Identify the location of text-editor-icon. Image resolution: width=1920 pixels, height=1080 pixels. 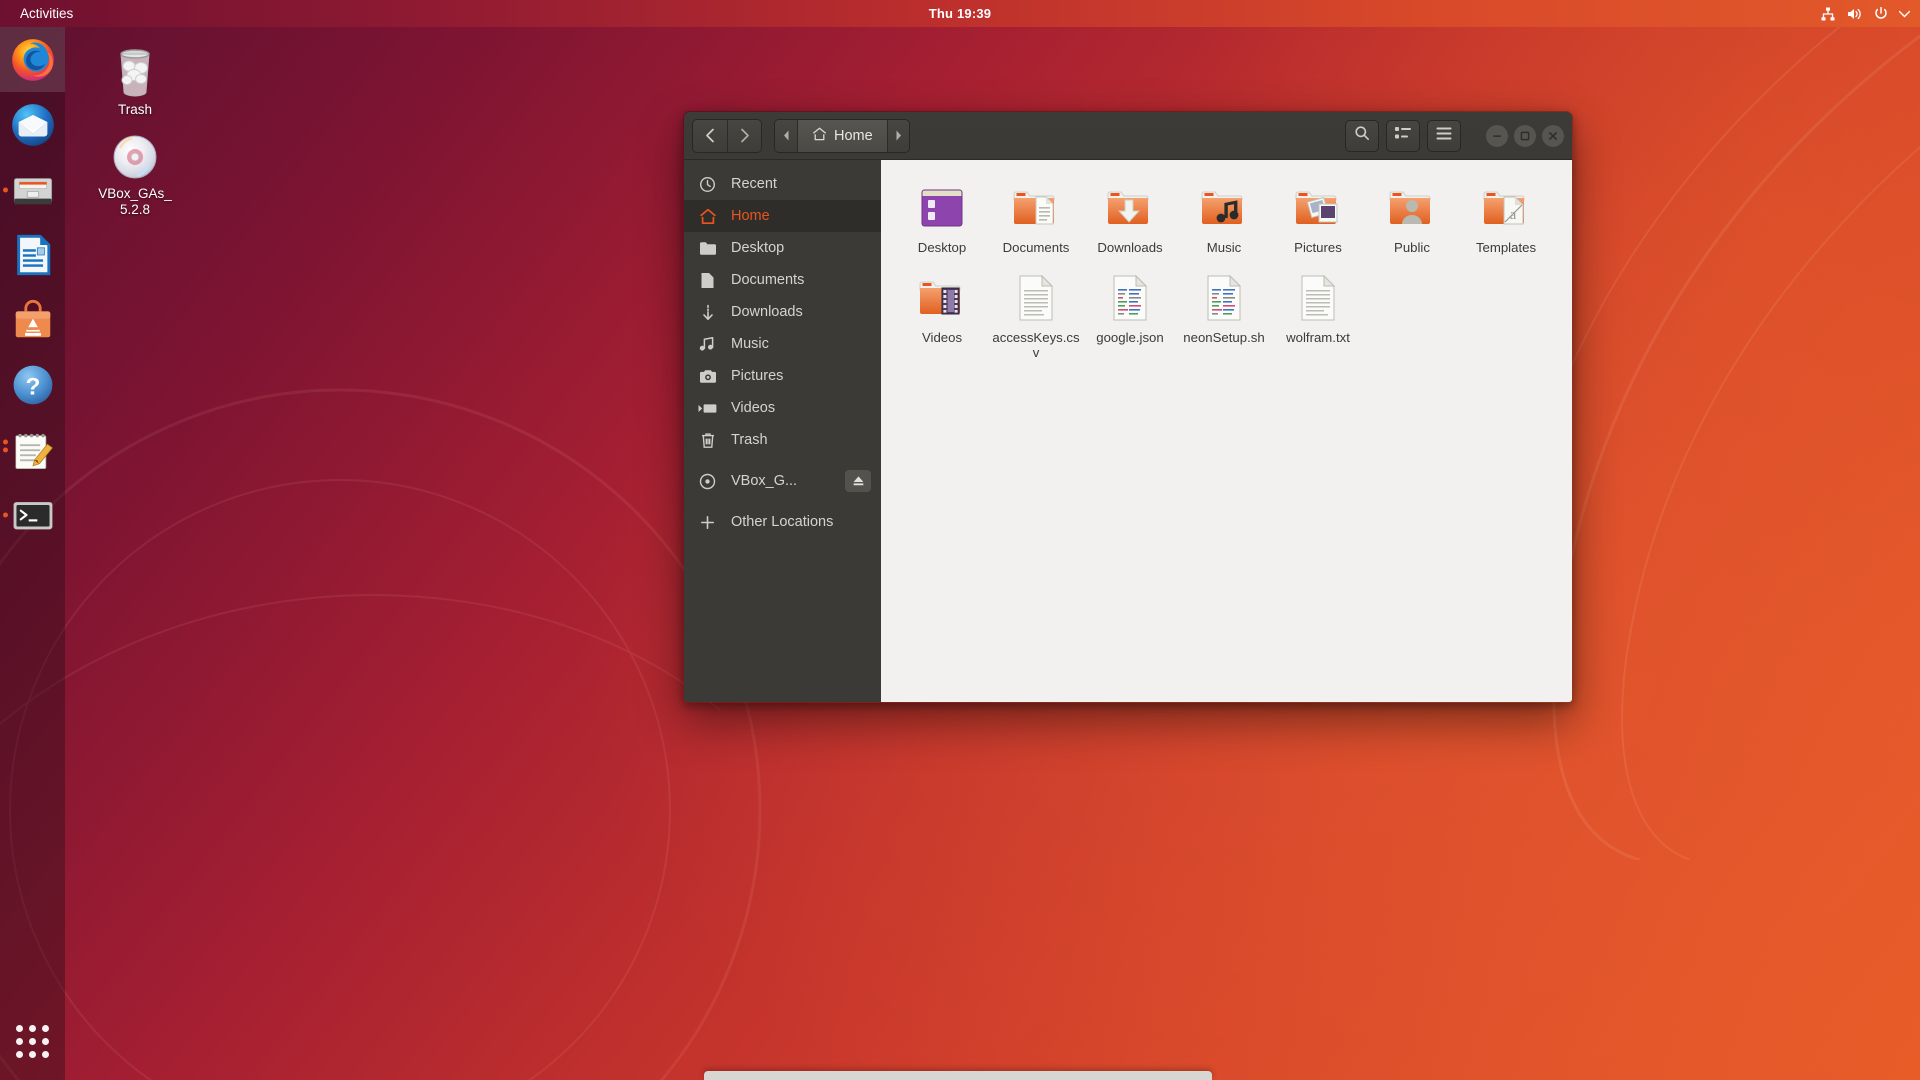
(33, 451).